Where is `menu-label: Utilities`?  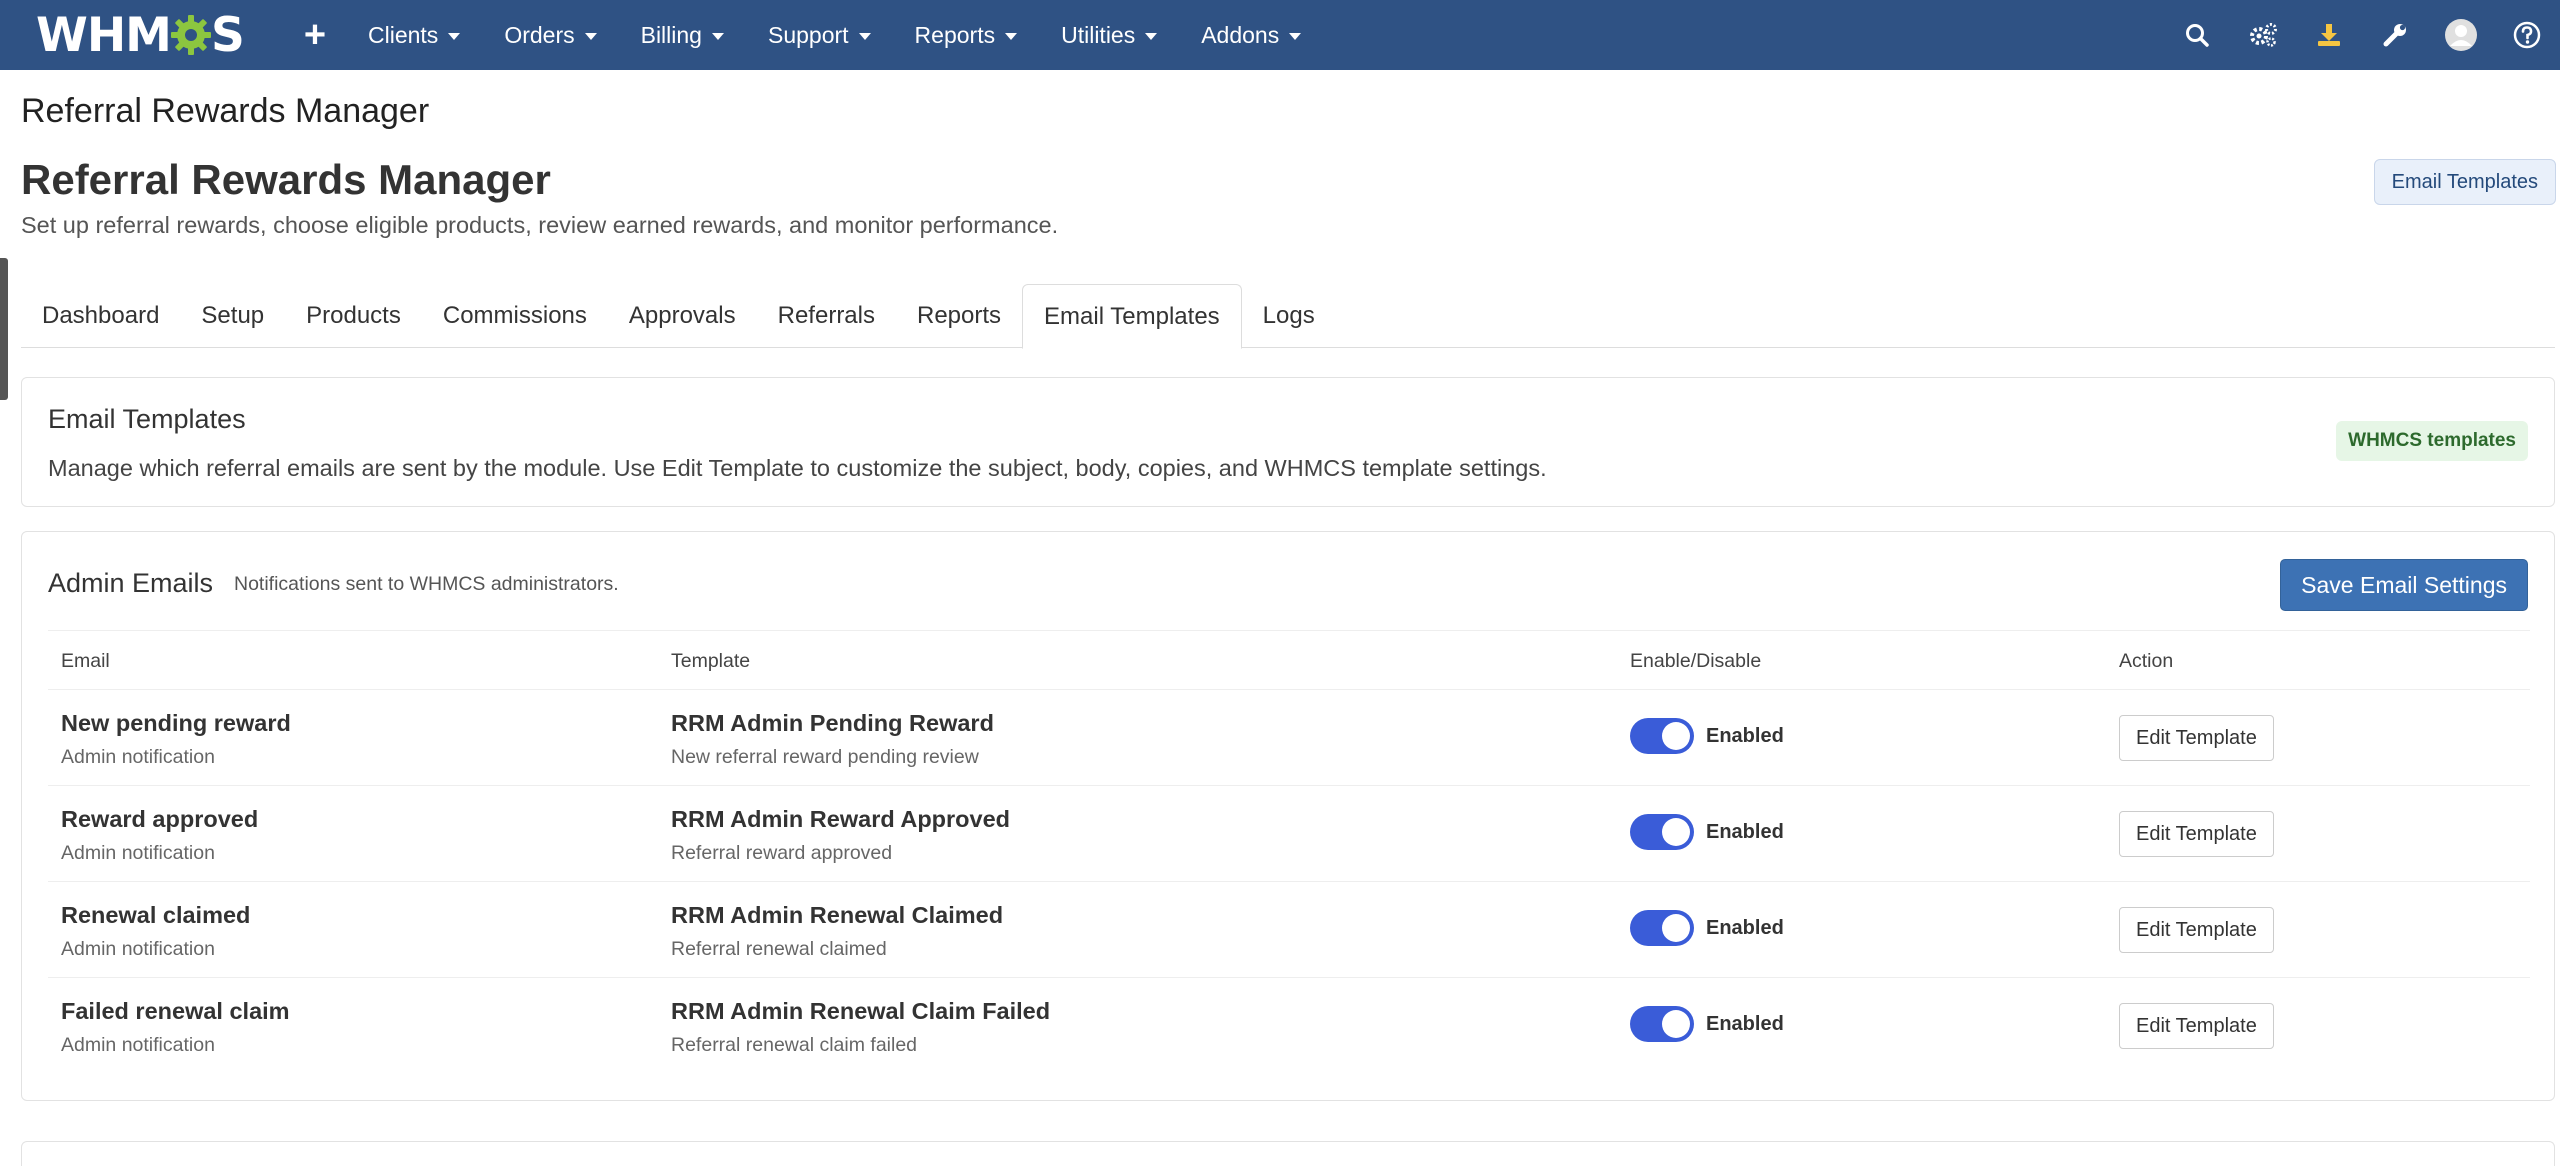 menu-label: Utilities is located at coordinates (1098, 34).